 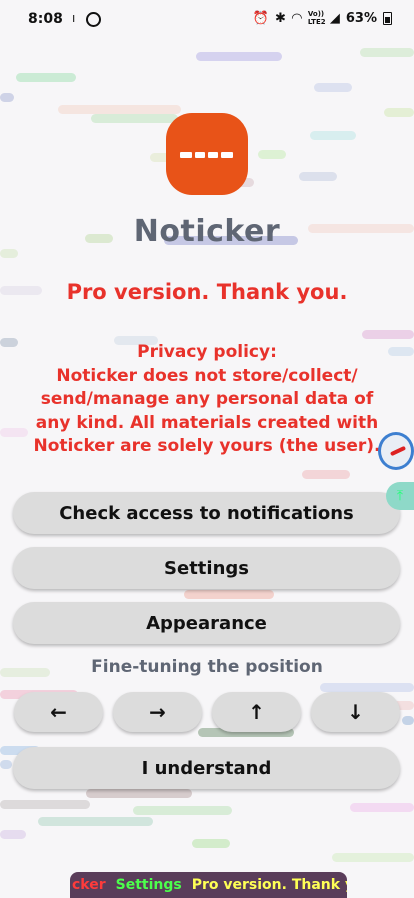 What do you see at coordinates (280, 18) in the screenshot?
I see `bluetooth-icon: ✱` at bounding box center [280, 18].